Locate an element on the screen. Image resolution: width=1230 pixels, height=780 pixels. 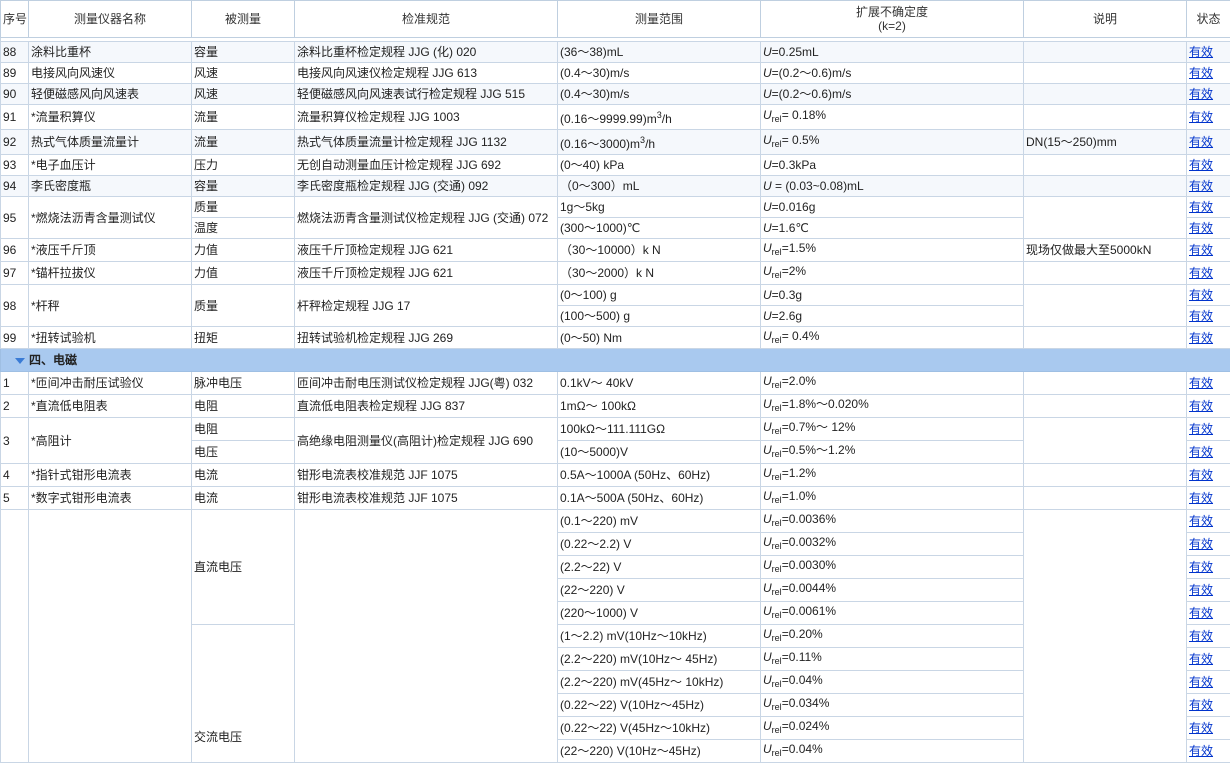
collapse-triangle-icon is located at coordinates (20, 360).